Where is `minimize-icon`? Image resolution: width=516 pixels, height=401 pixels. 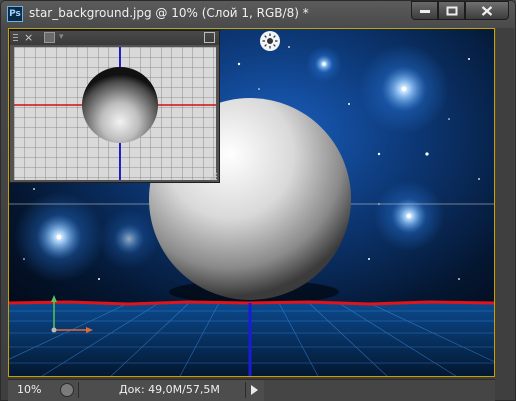 minimize-icon is located at coordinates (424, 11).